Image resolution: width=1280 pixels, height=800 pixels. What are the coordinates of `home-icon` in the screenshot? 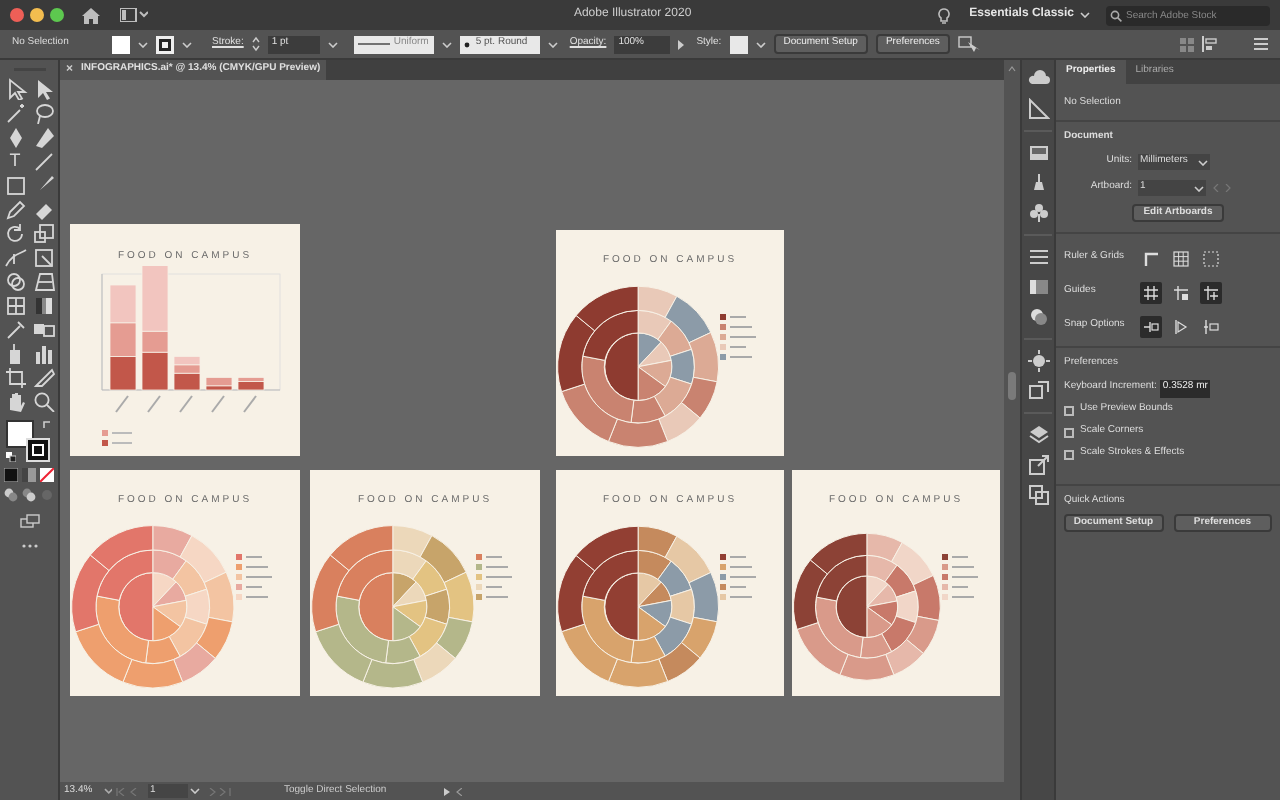 It's located at (91, 15).